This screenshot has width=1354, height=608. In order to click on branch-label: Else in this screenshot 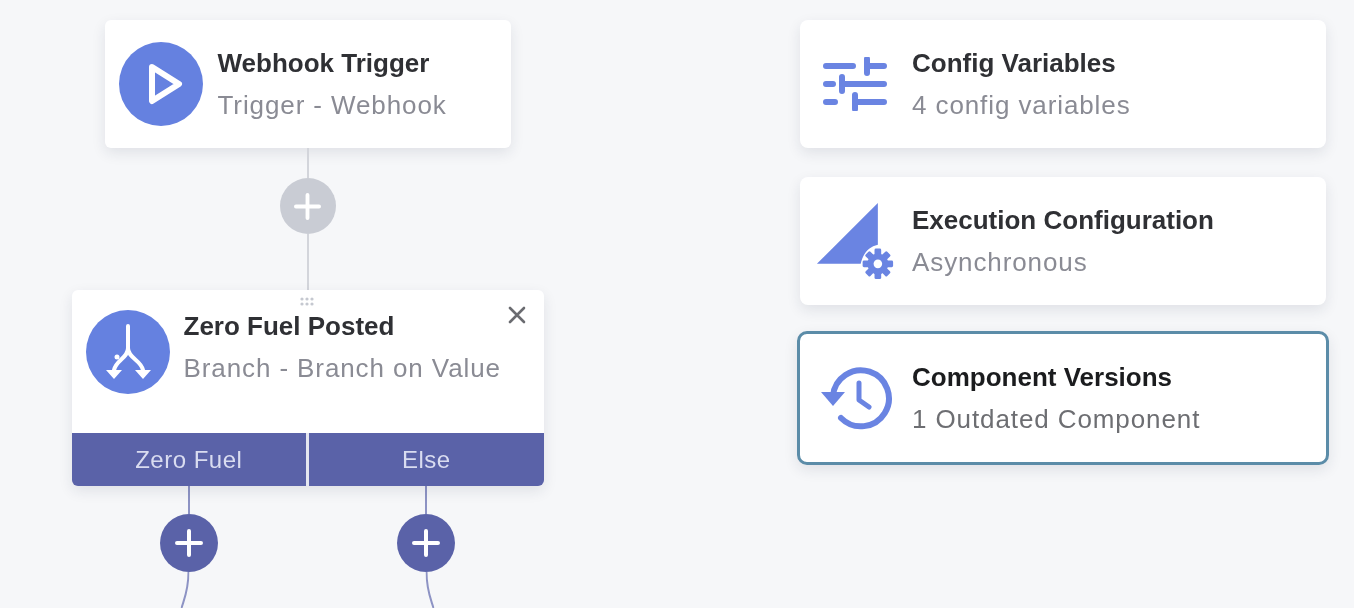, I will do `click(426, 459)`.